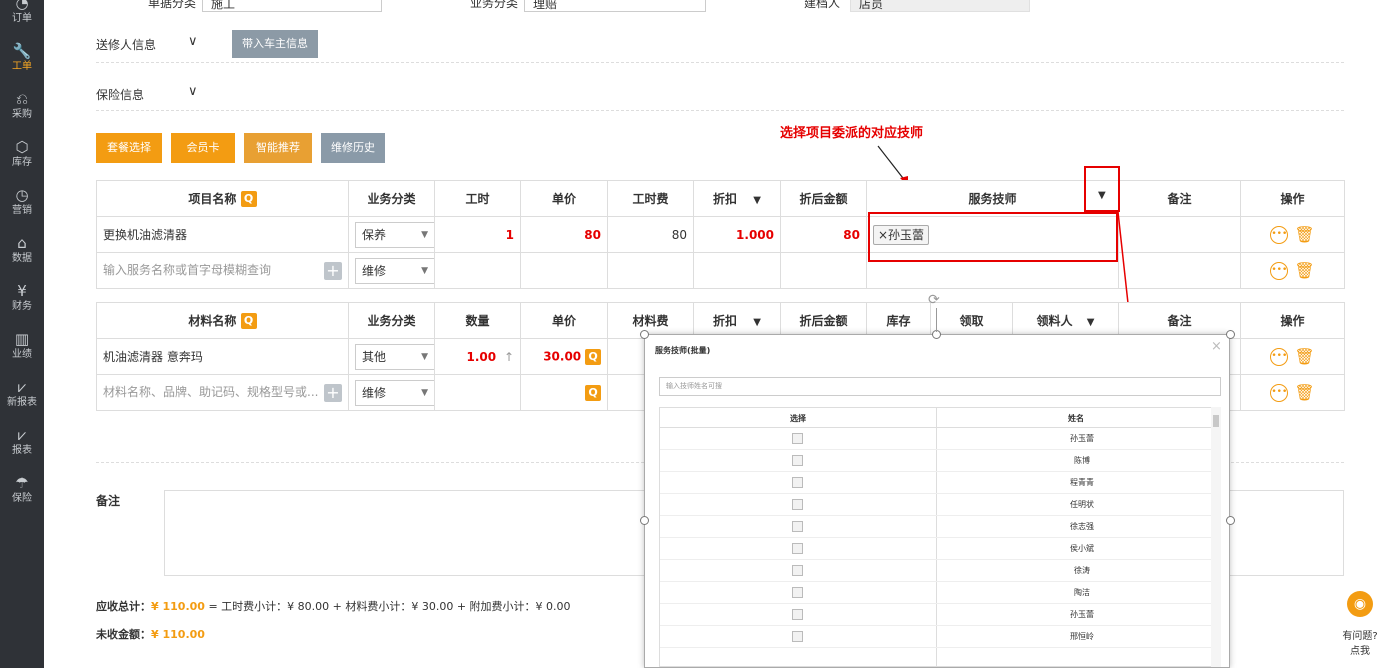 The image size is (1382, 668). I want to click on scrollbar-thumb, so click(1216, 421).